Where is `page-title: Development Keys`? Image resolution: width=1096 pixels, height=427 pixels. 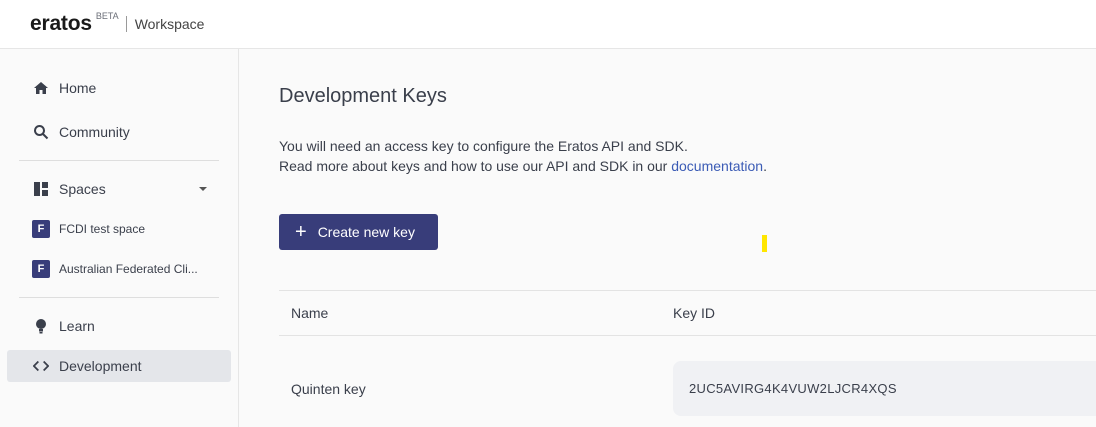
page-title: Development Keys is located at coordinates (363, 96).